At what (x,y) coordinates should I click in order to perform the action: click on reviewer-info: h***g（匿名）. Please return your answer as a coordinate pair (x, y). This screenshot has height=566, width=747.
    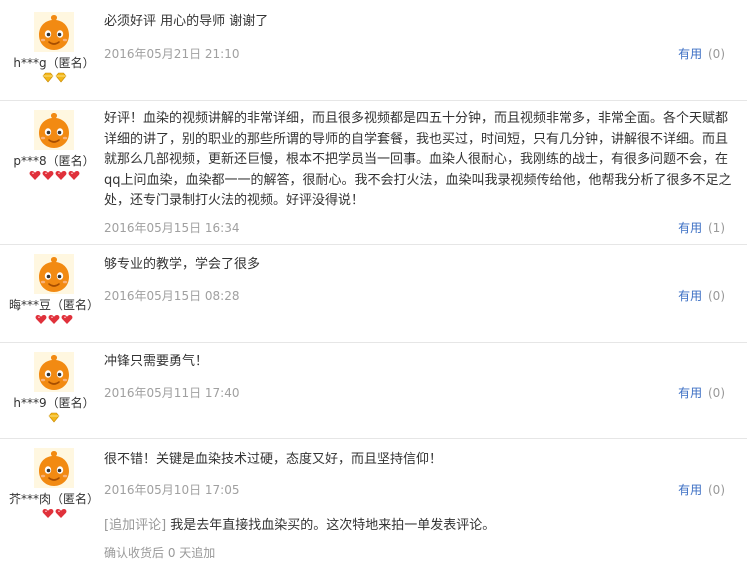
    Looking at the image, I should click on (54, 48).